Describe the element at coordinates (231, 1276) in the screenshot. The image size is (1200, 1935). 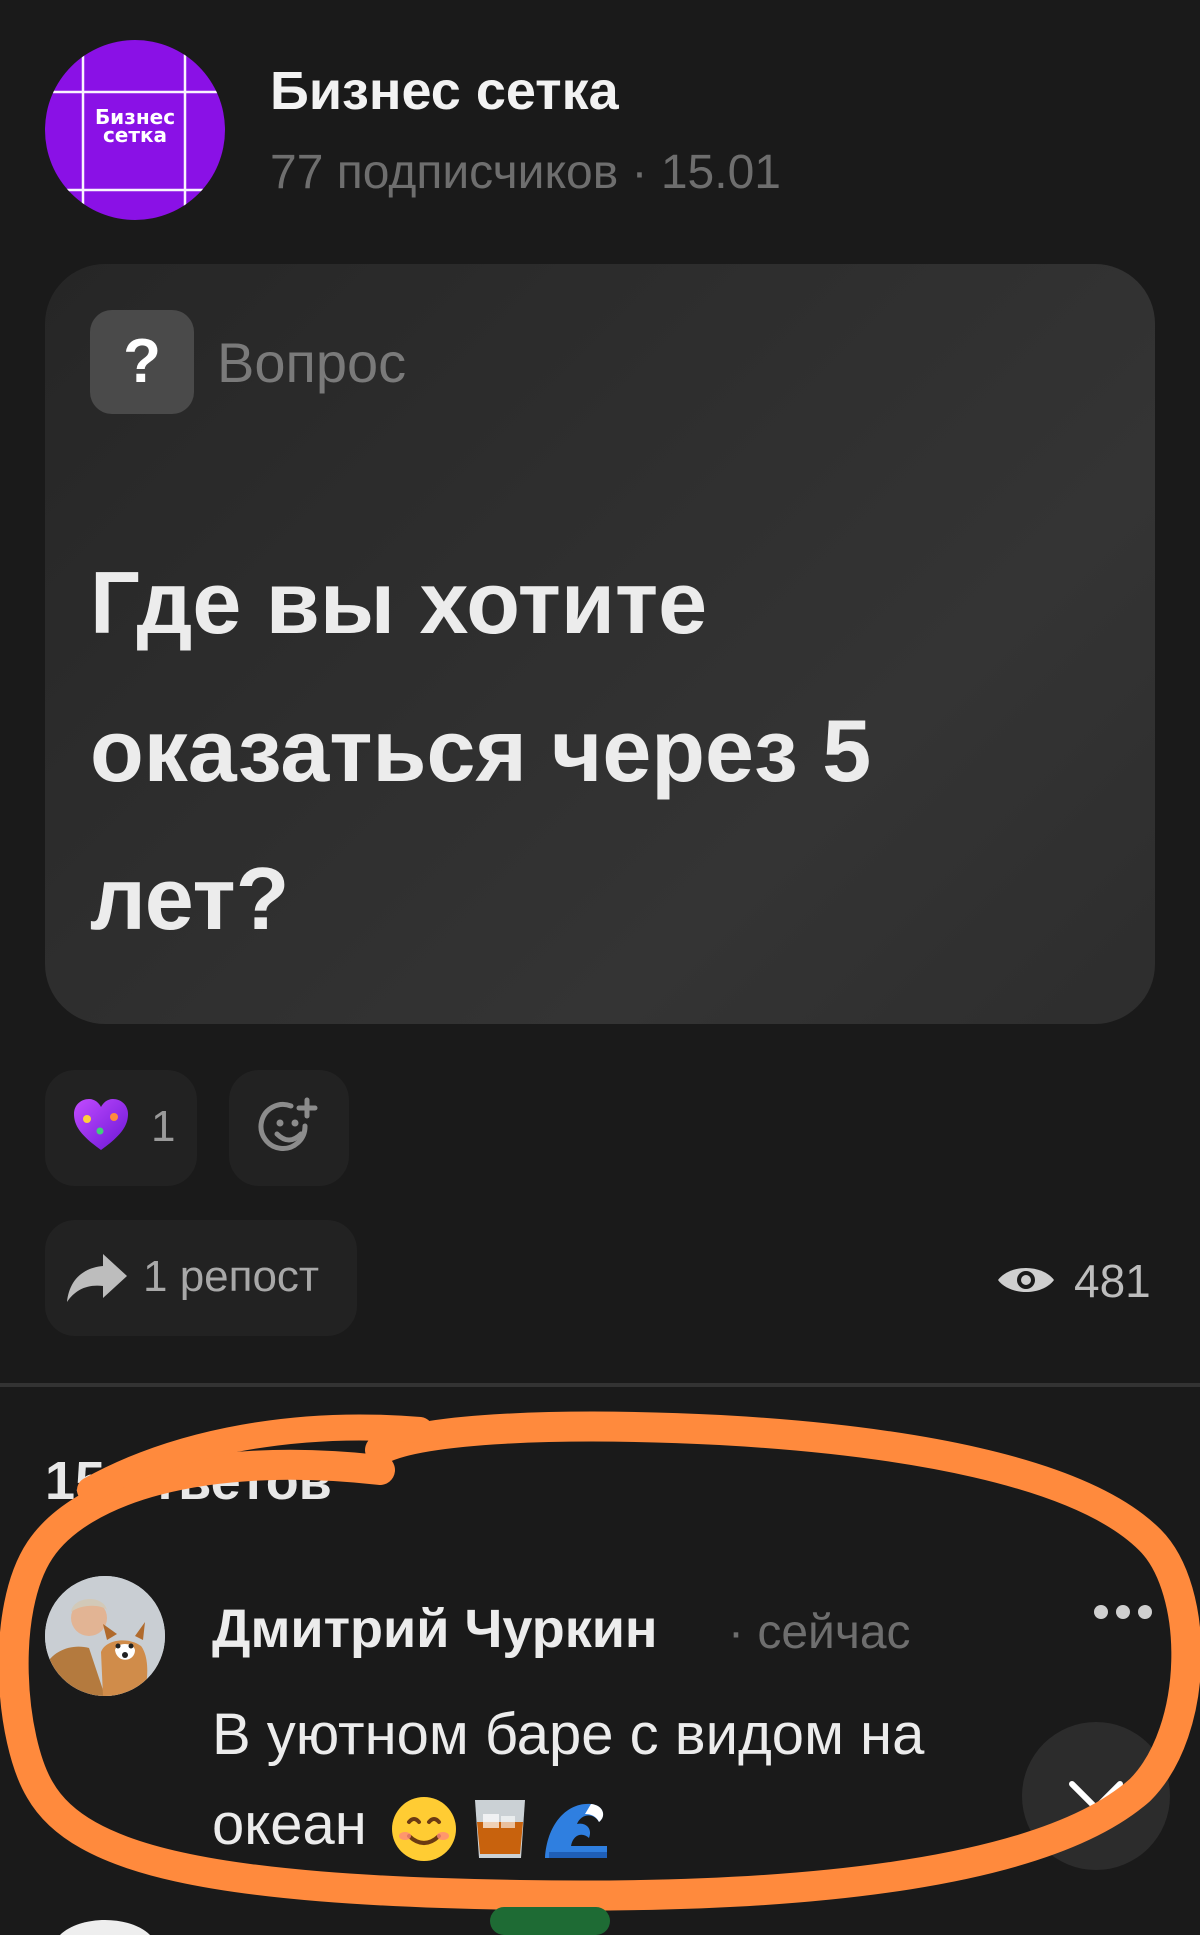
I see `repost-label: 1 репост` at that location.